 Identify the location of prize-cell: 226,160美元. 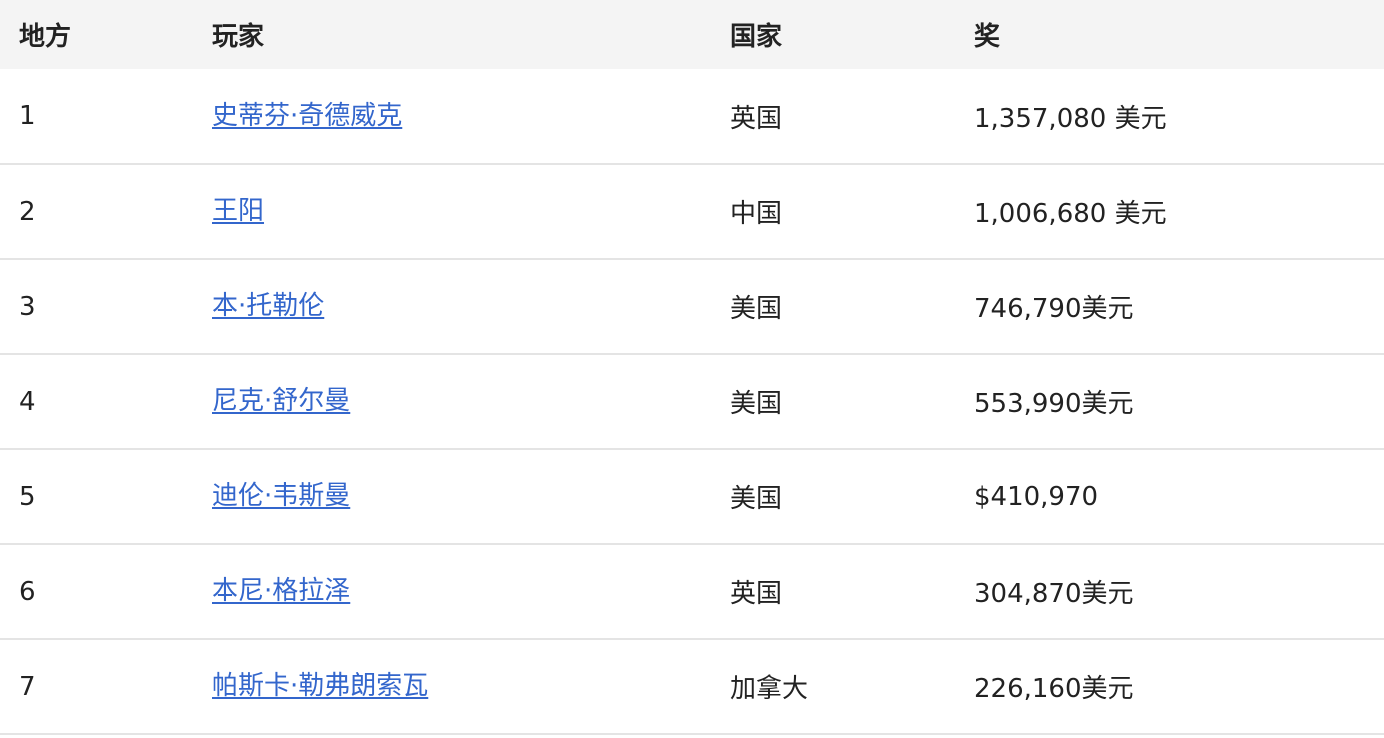
(1169, 687).